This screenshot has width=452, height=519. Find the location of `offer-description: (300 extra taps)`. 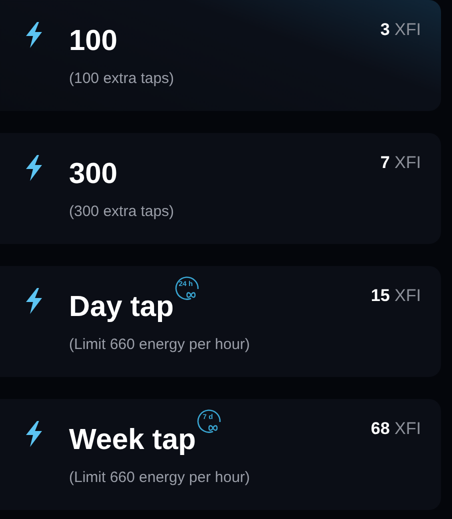

offer-description: (300 extra taps) is located at coordinates (122, 211).